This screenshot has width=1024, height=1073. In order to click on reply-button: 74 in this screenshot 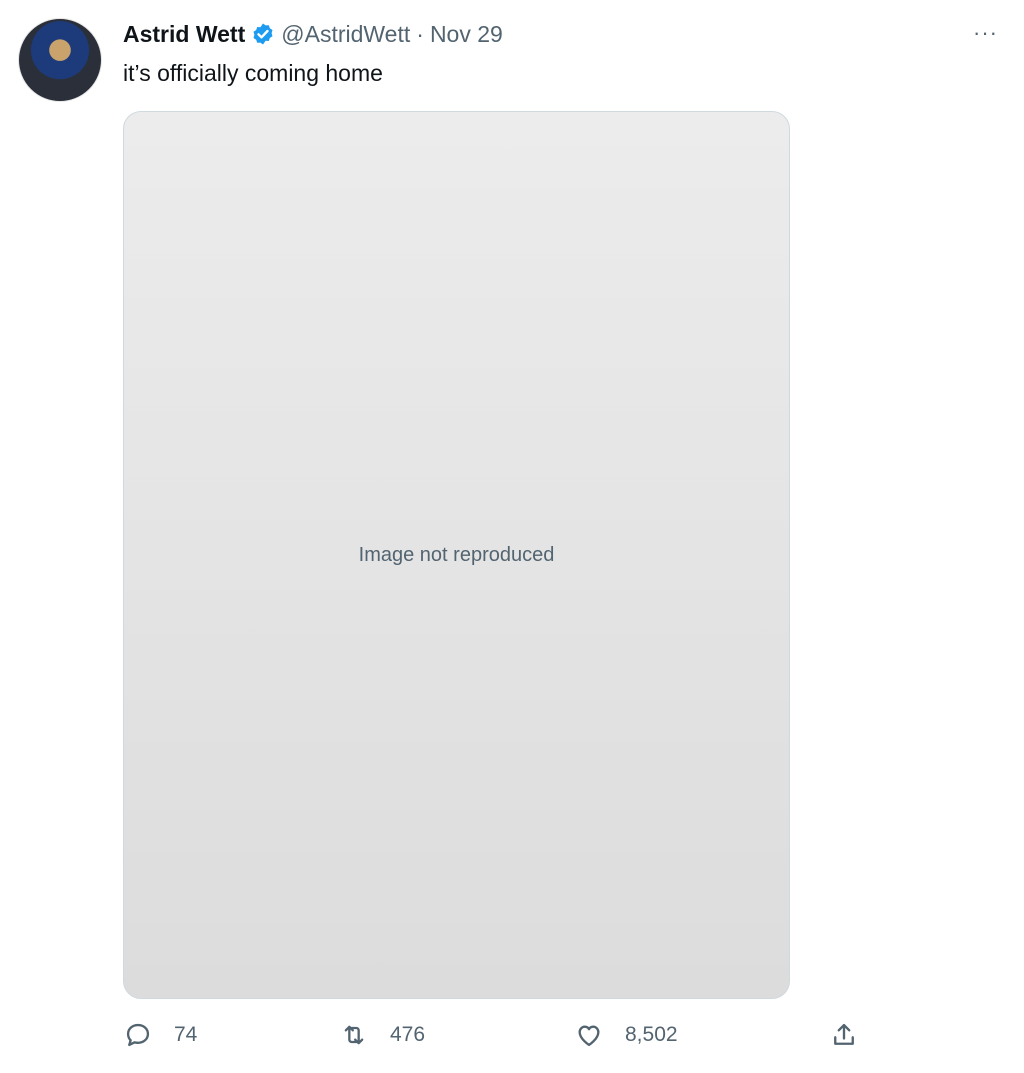, I will do `click(160, 1035)`.